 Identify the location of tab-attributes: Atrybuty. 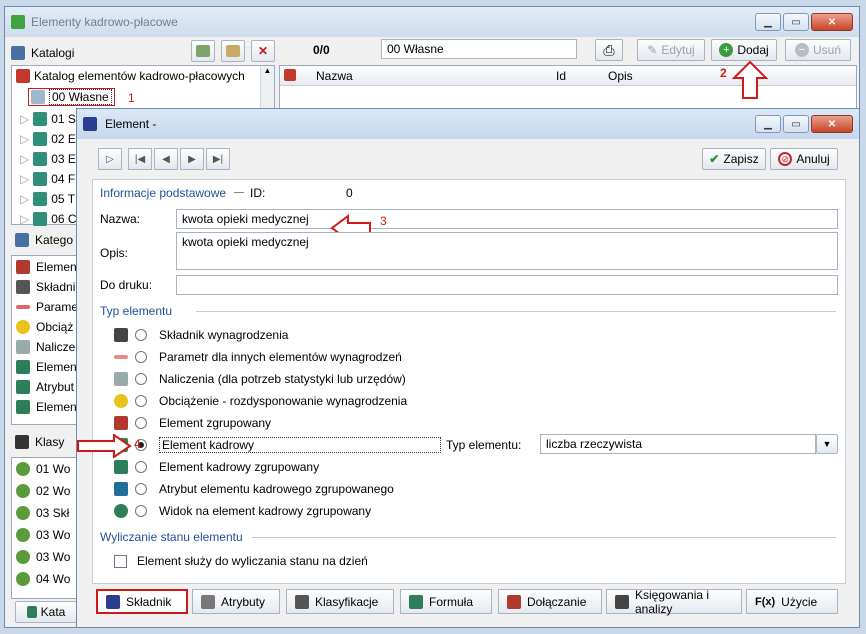
(236, 601).